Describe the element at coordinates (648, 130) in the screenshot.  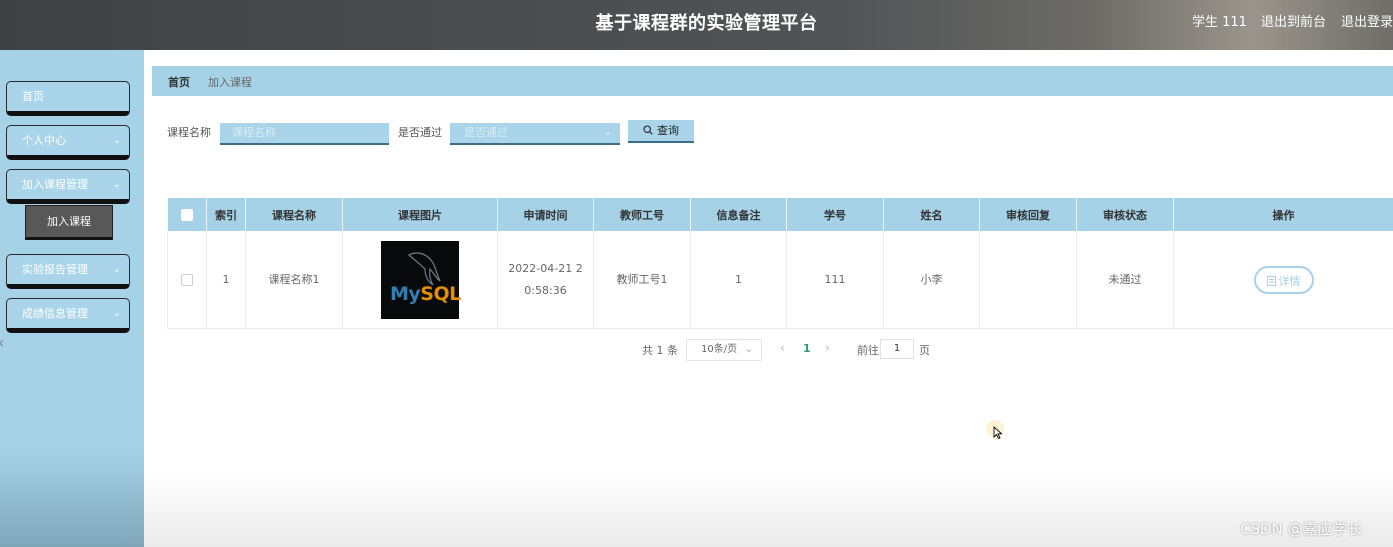
I see `search-icon` at that location.